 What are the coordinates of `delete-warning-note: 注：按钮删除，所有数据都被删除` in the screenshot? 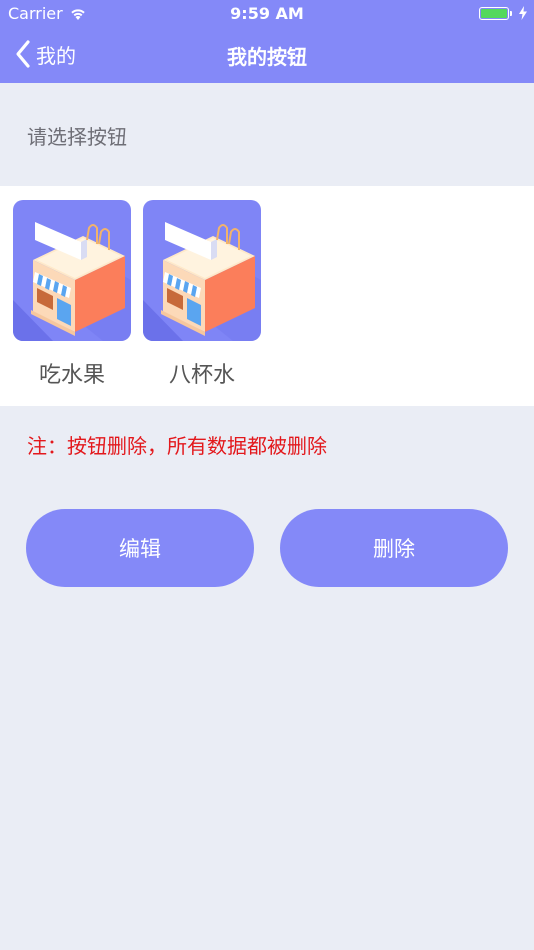 It's located at (177, 446).